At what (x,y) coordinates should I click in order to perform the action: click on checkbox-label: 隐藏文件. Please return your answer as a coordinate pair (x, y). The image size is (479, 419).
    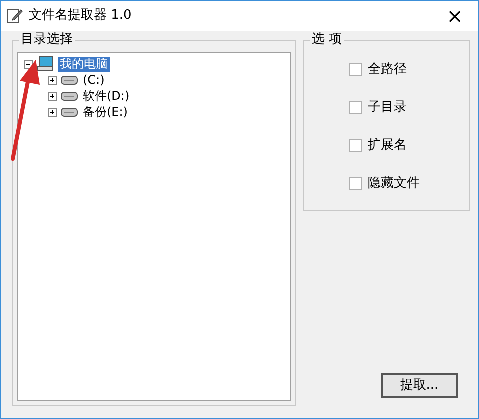
    Looking at the image, I should click on (394, 183).